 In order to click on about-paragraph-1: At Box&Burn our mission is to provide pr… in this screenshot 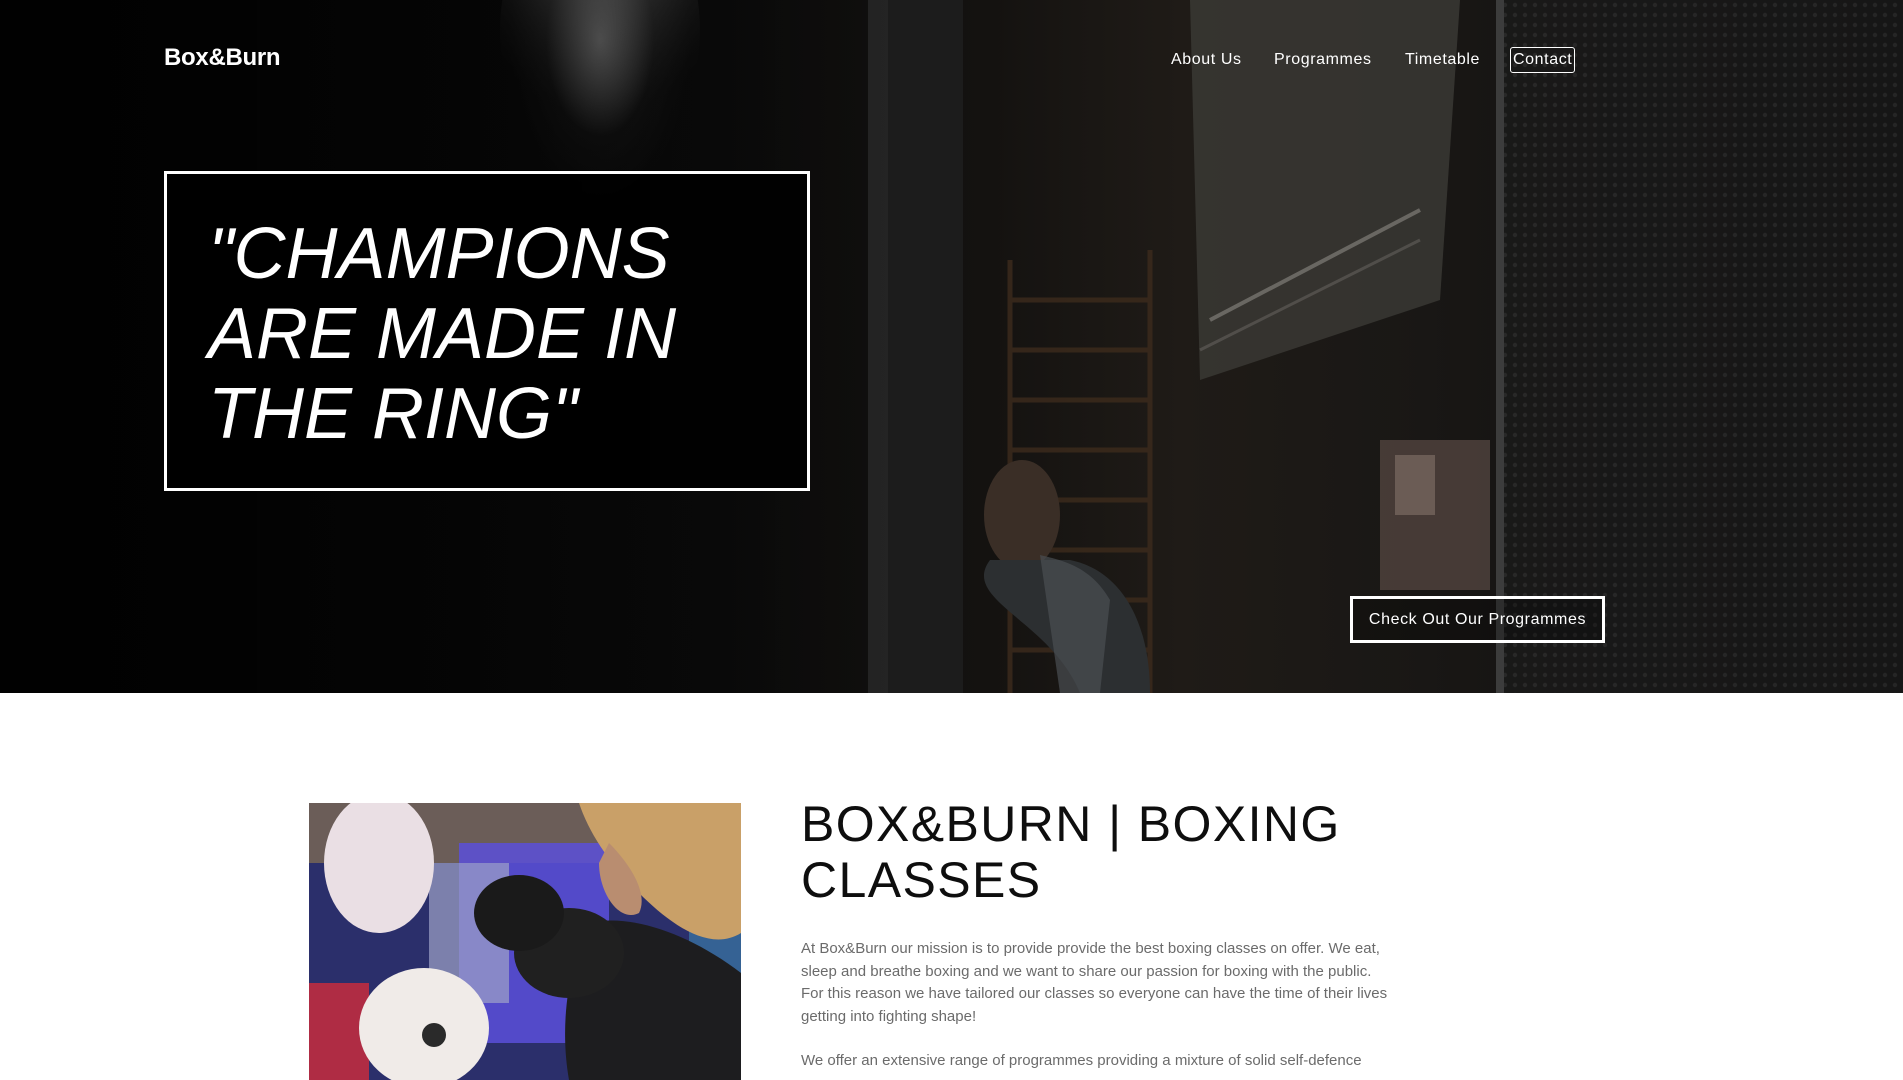, I will do `click(1094, 982)`.